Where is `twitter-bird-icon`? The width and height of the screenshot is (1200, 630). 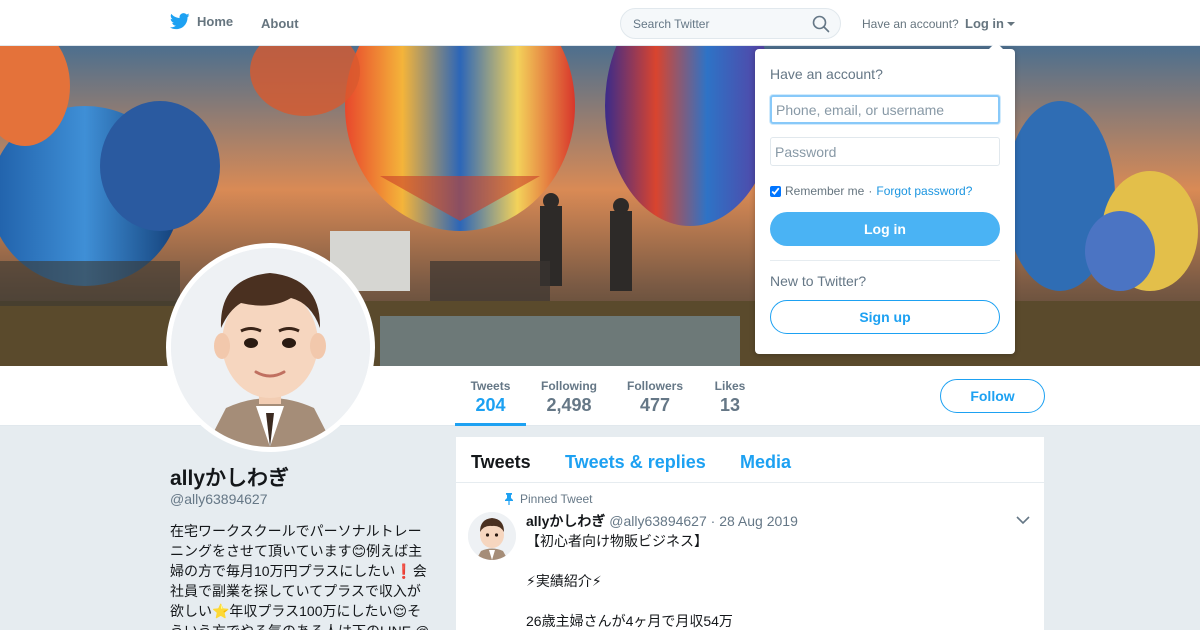 twitter-bird-icon is located at coordinates (180, 21).